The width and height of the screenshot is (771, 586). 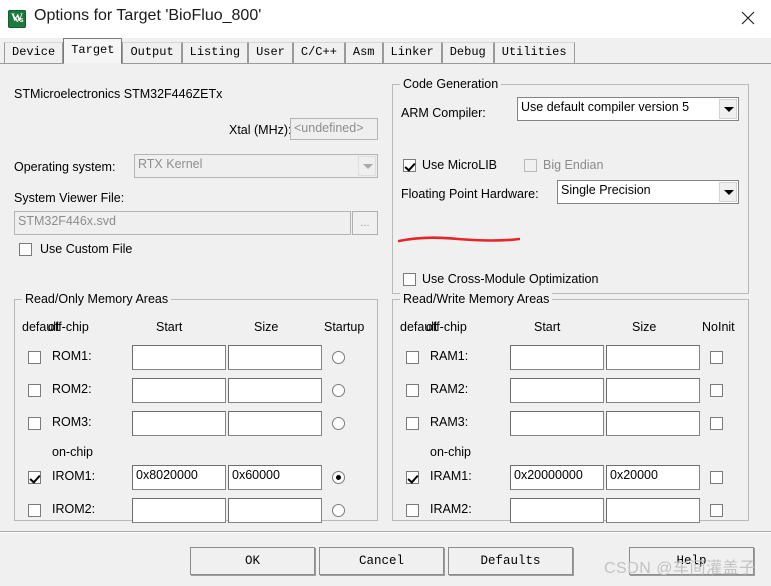 I want to click on tab-target: Target, so click(x=93, y=51).